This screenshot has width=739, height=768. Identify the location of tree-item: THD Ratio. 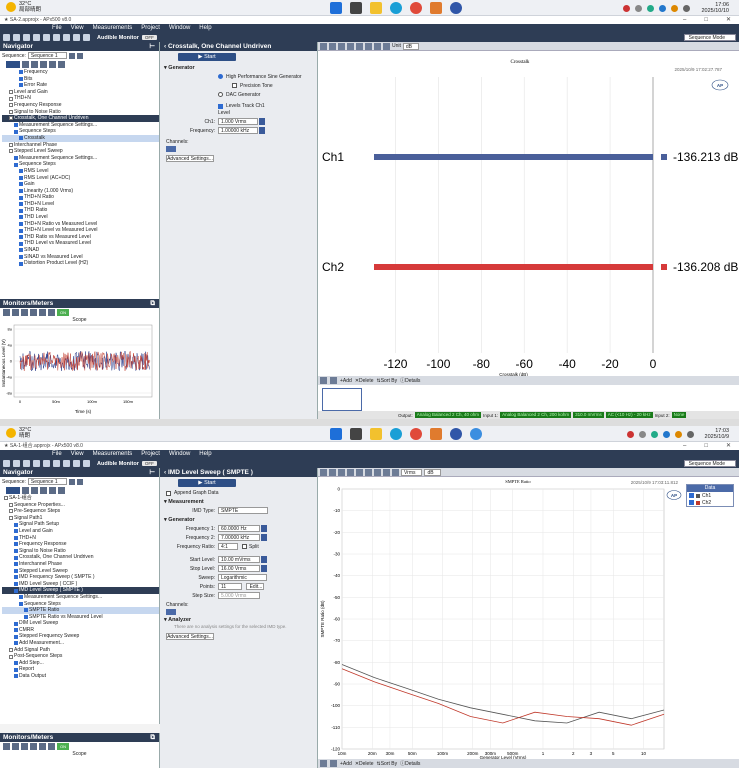
(80, 210).